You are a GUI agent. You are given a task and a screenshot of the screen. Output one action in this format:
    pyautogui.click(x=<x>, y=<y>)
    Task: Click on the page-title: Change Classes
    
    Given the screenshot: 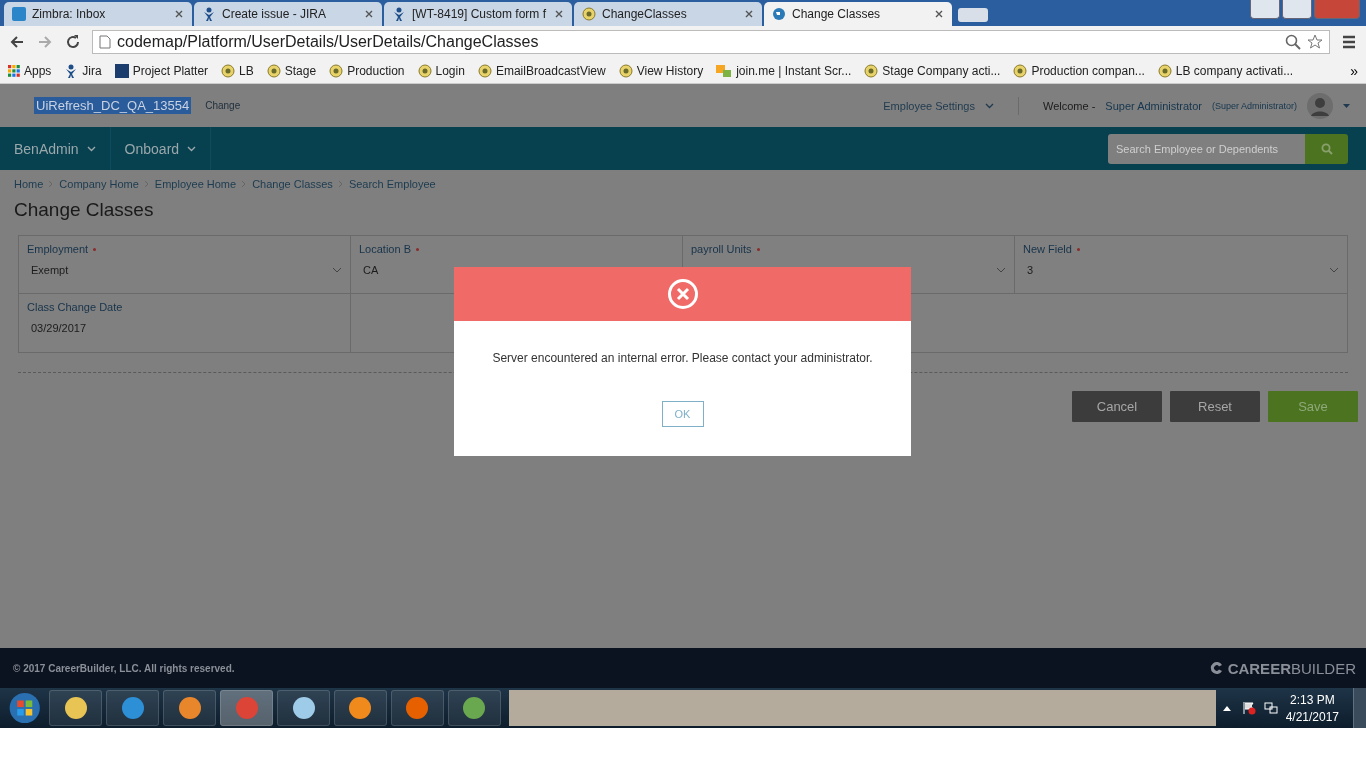 What is the action you would take?
    pyautogui.click(x=84, y=210)
    